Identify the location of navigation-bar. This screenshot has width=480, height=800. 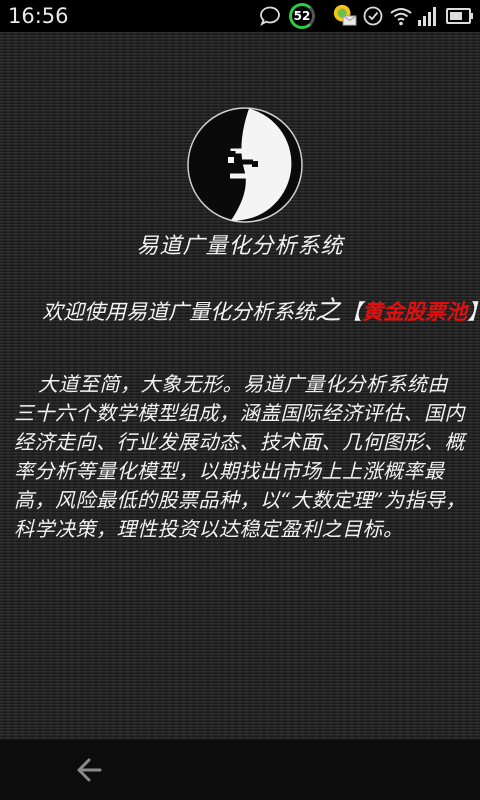
(240, 770).